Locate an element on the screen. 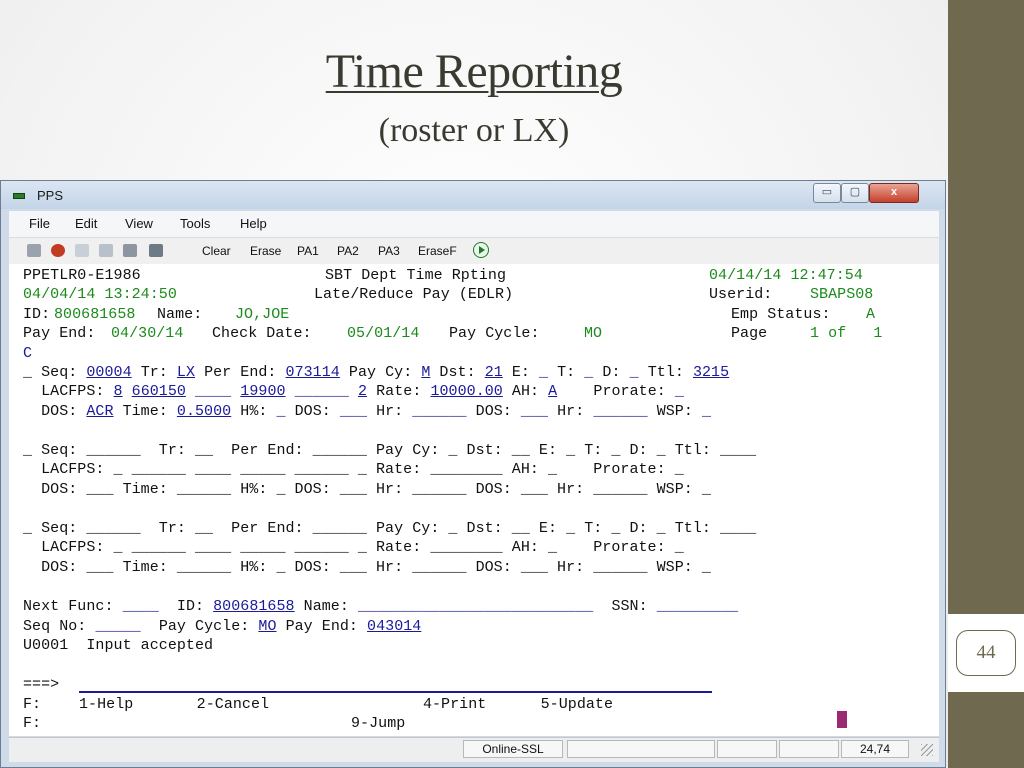  pay-end2-input: 043014 is located at coordinates (394, 626).